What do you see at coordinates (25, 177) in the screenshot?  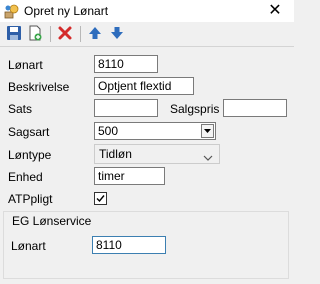 I see `enhed-label: Enhed` at bounding box center [25, 177].